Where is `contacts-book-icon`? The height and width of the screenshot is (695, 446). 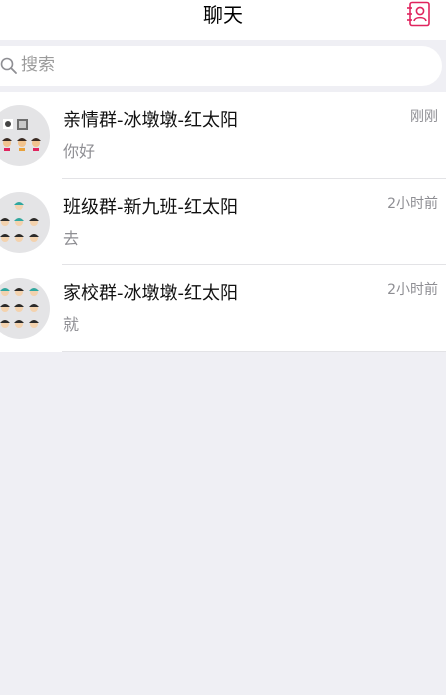 contacts-book-icon is located at coordinates (418, 14).